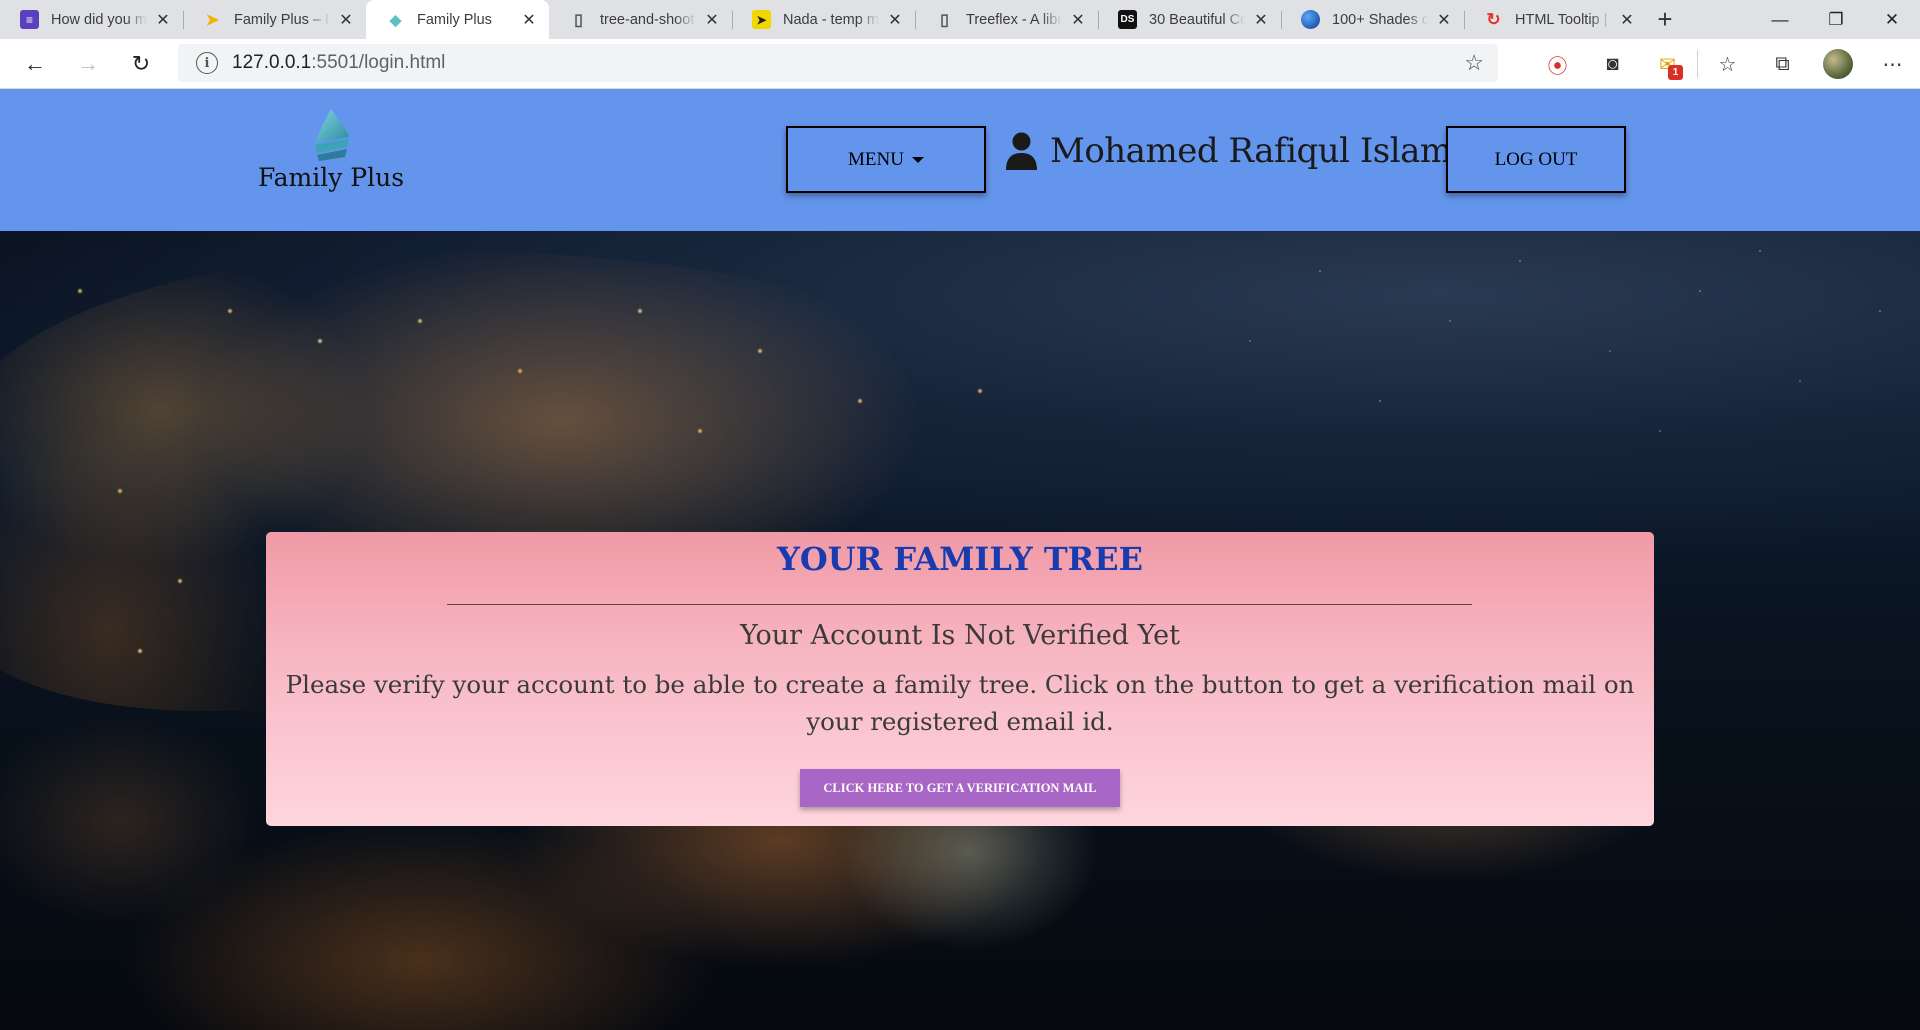 The image size is (1920, 1030). Describe the element at coordinates (1197, 19) in the screenshot. I see `tab-title: 30 Beautiful Co` at that location.